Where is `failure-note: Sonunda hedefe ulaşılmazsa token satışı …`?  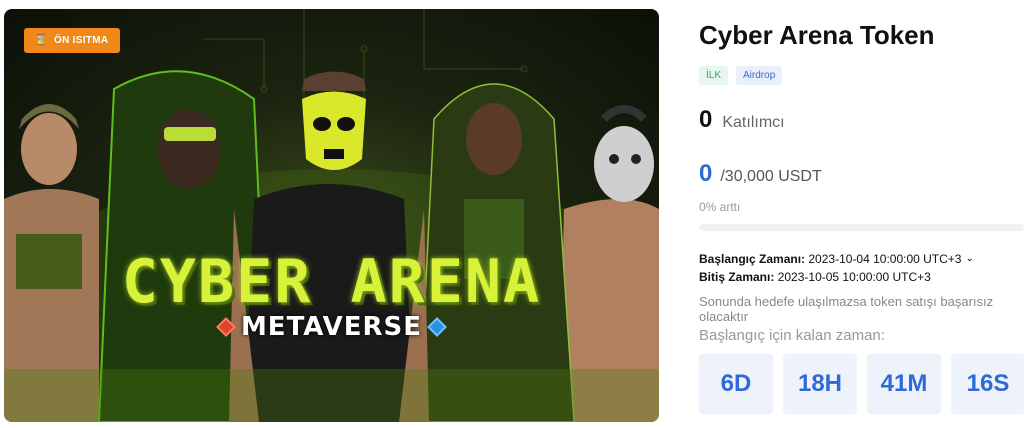
failure-note: Sonunda hedefe ulaşılmazsa token satışı … is located at coordinates (846, 309).